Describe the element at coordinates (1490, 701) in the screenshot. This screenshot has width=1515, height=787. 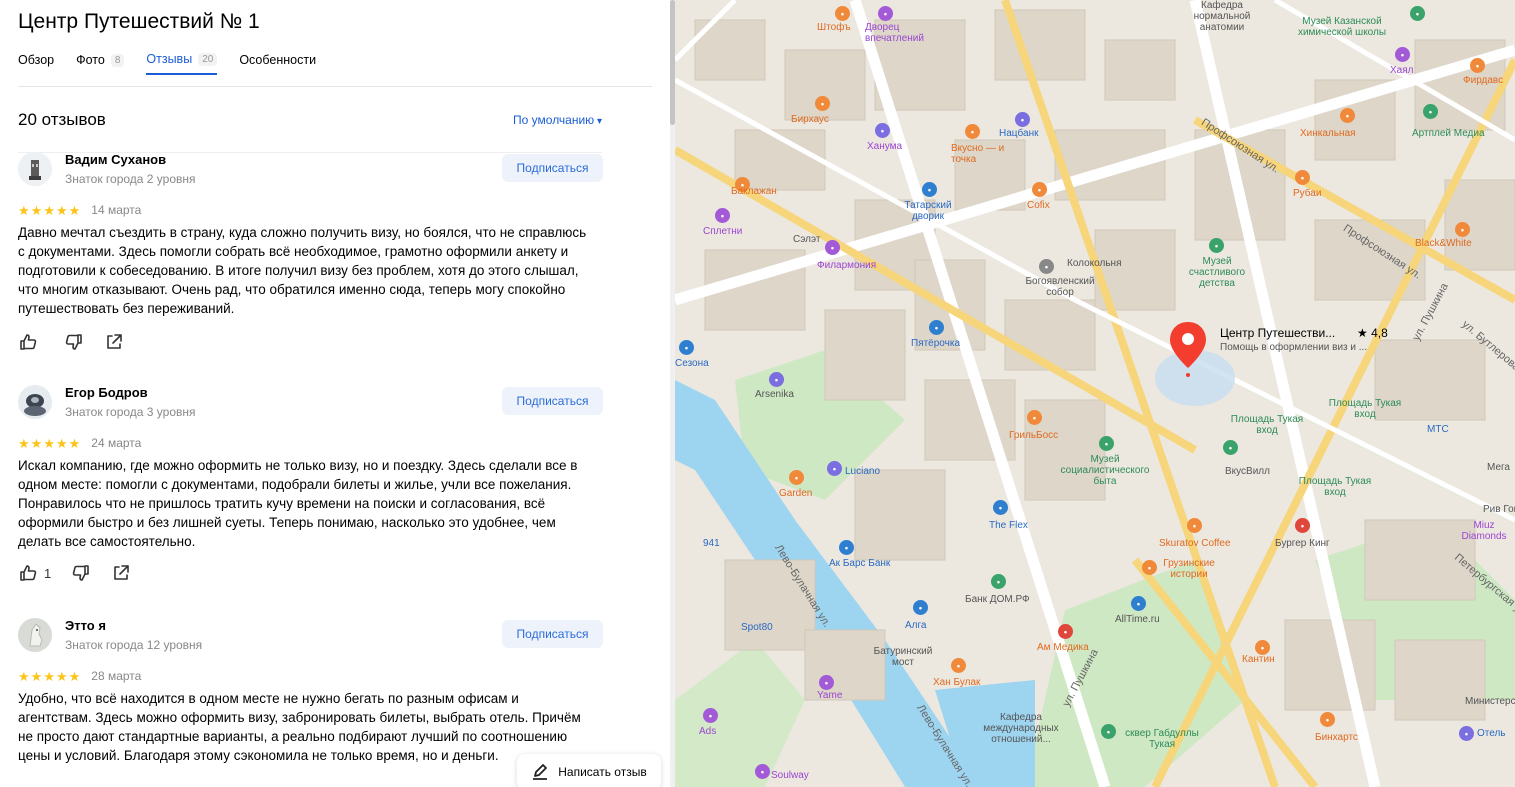
I see `map-label: Министерство` at that location.